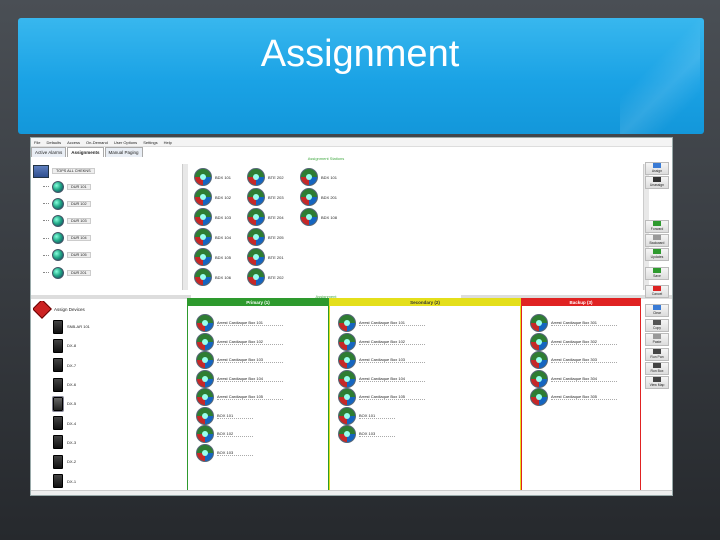 This screenshot has width=720, height=540. What do you see at coordinates (108, 422) in the screenshot?
I see `device-row: DX-4` at bounding box center [108, 422].